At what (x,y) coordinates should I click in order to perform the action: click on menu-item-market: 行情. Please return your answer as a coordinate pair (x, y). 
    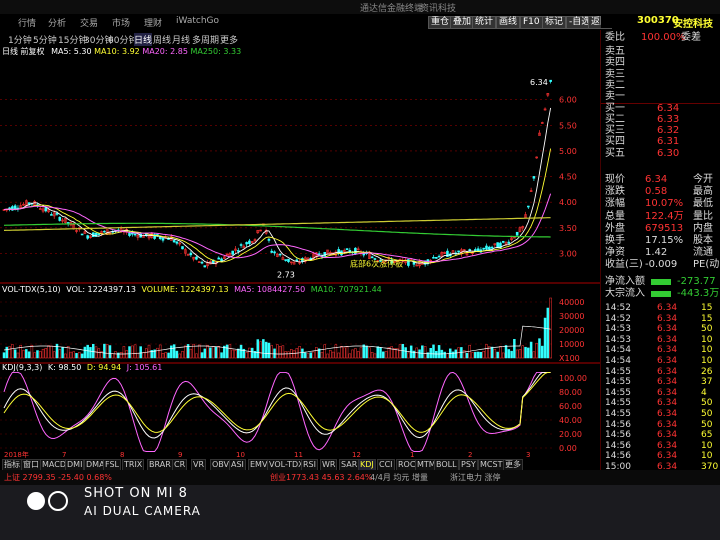
    Looking at the image, I should click on (27, 22).